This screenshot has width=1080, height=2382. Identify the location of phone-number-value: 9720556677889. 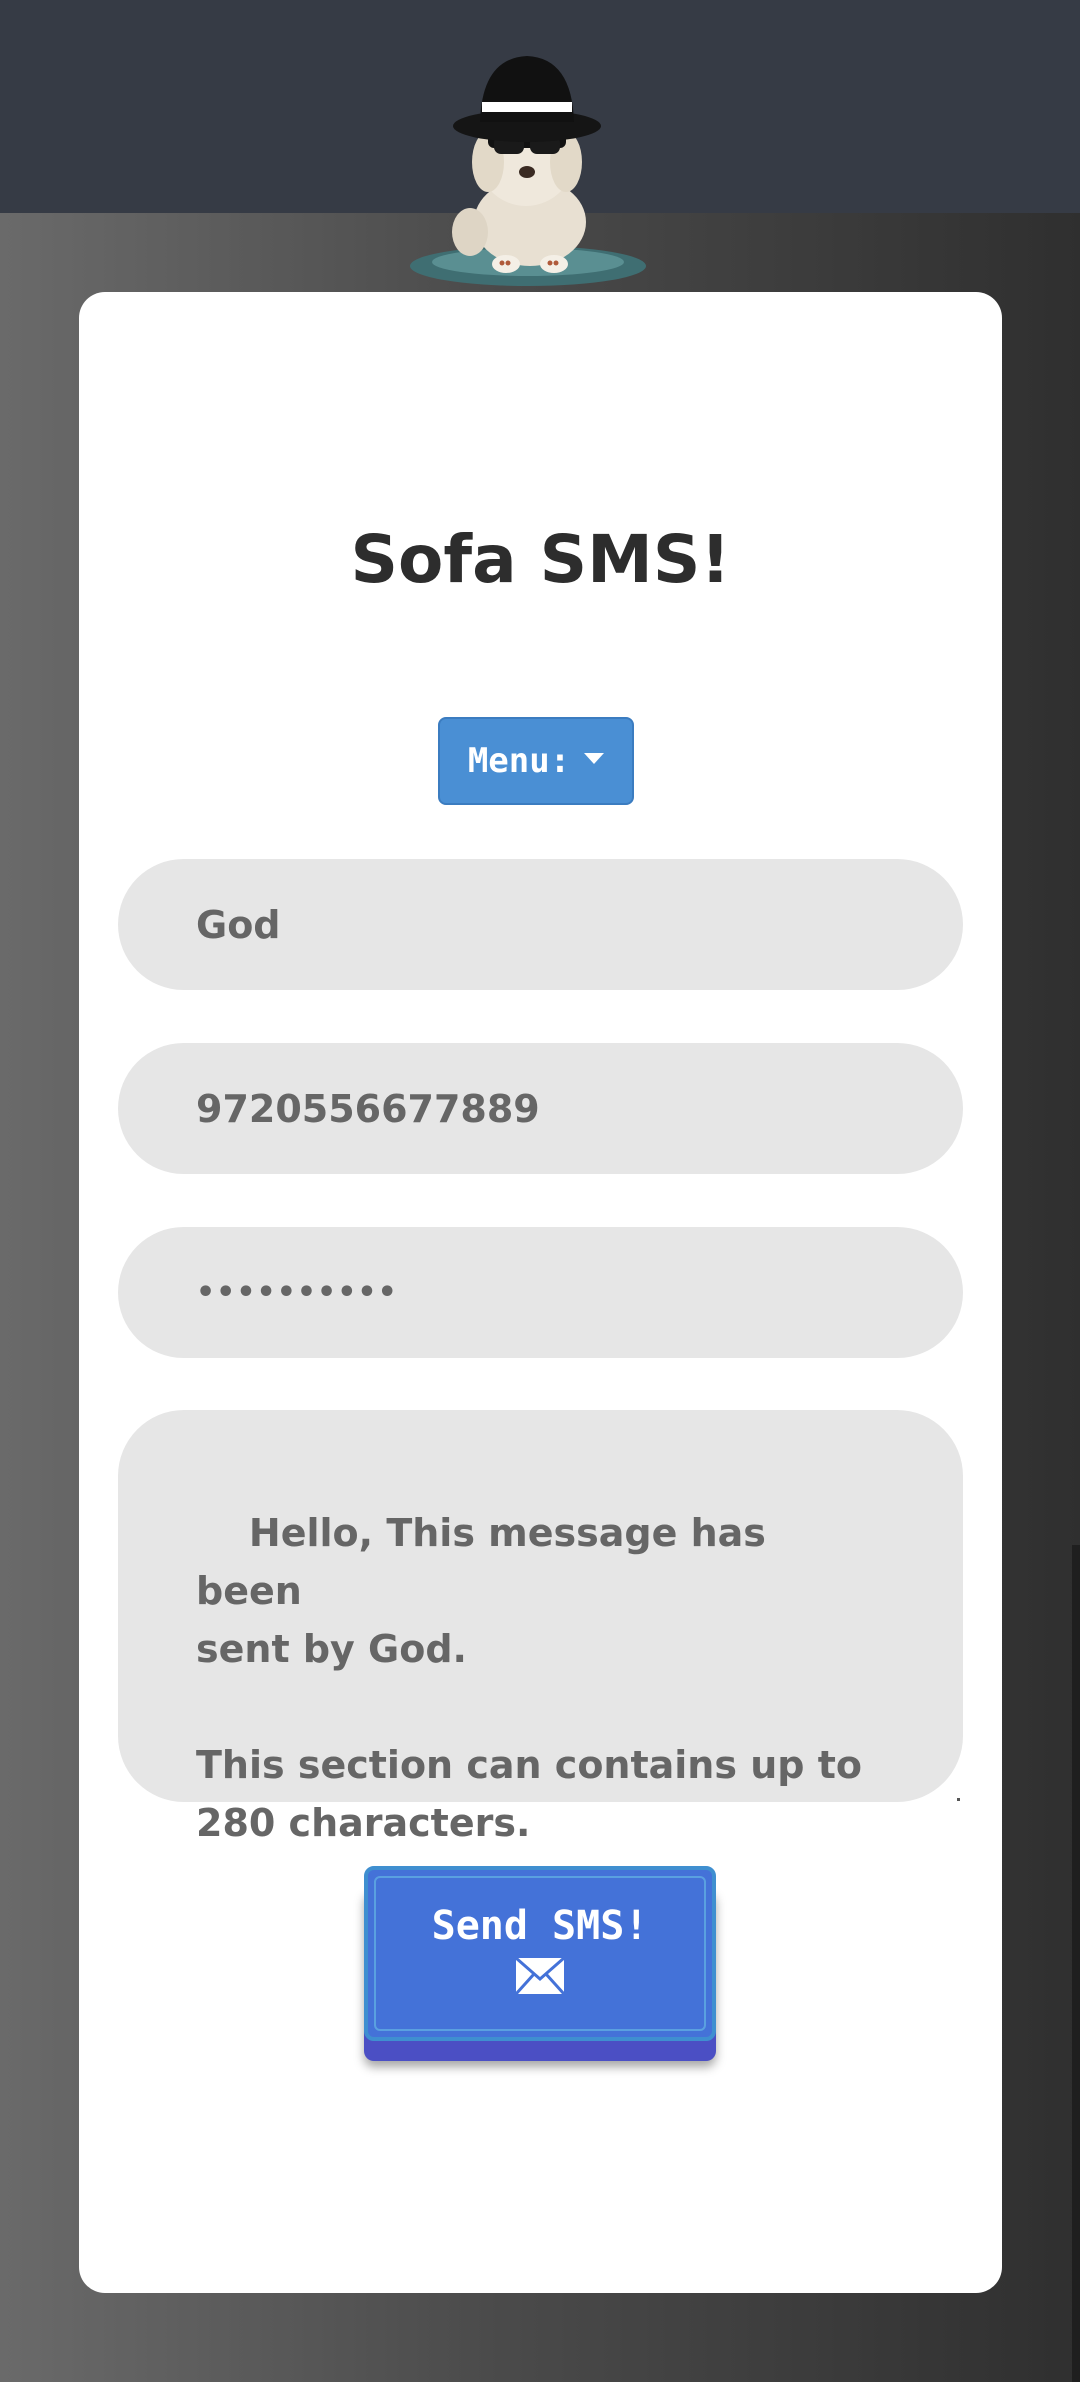
(368, 1108).